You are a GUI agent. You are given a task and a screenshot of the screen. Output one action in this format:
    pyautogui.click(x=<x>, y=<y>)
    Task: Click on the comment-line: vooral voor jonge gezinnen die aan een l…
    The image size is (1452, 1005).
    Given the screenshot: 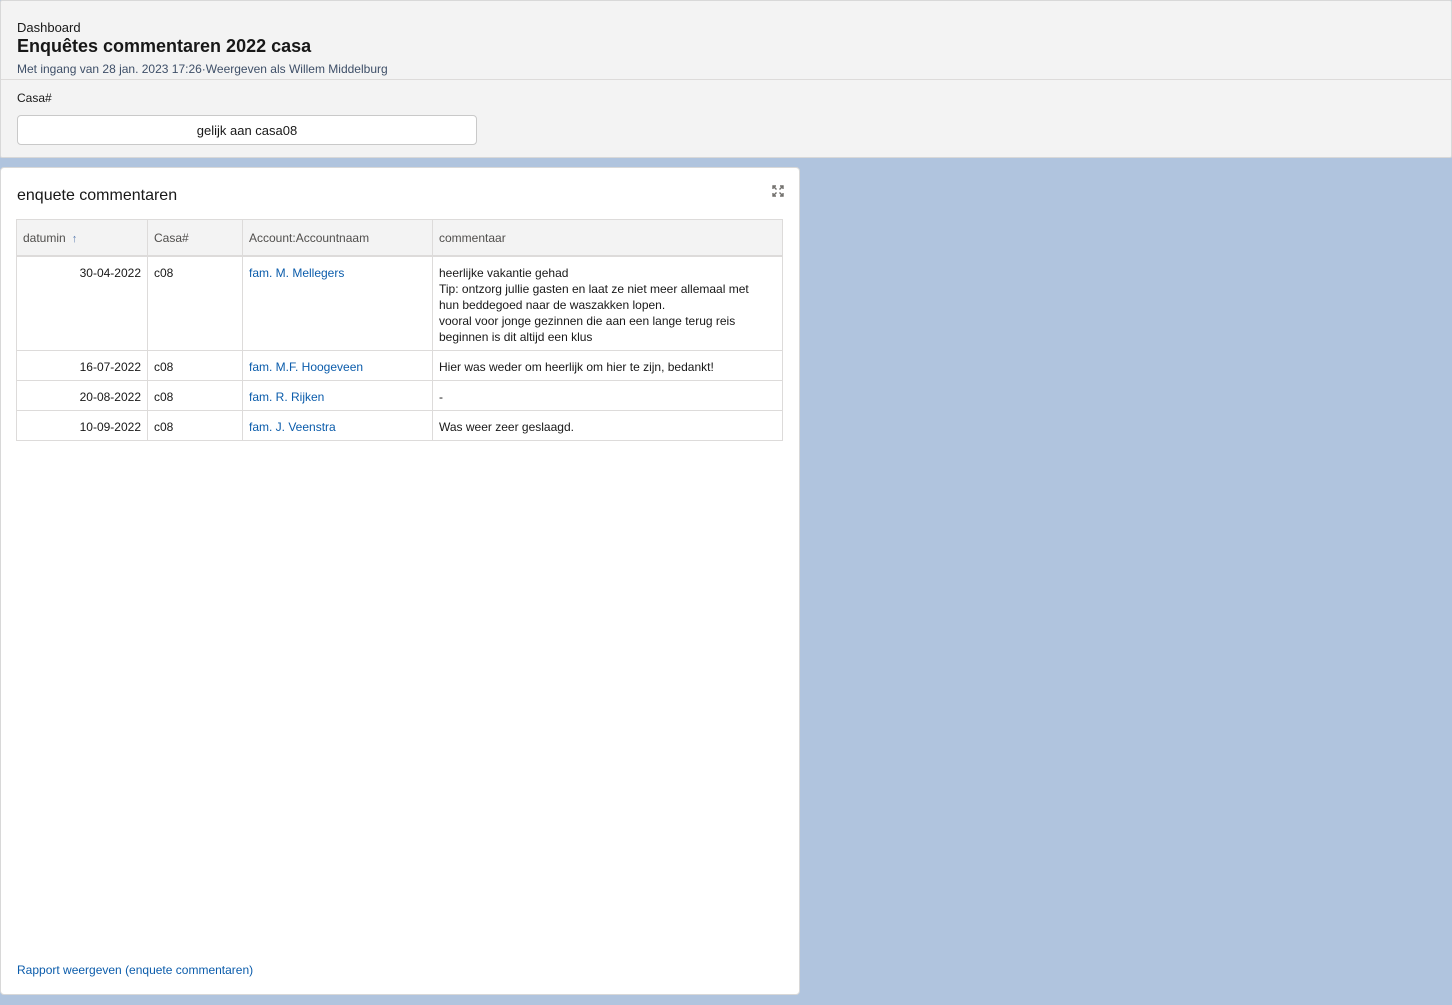 What is the action you would take?
    pyautogui.click(x=587, y=321)
    